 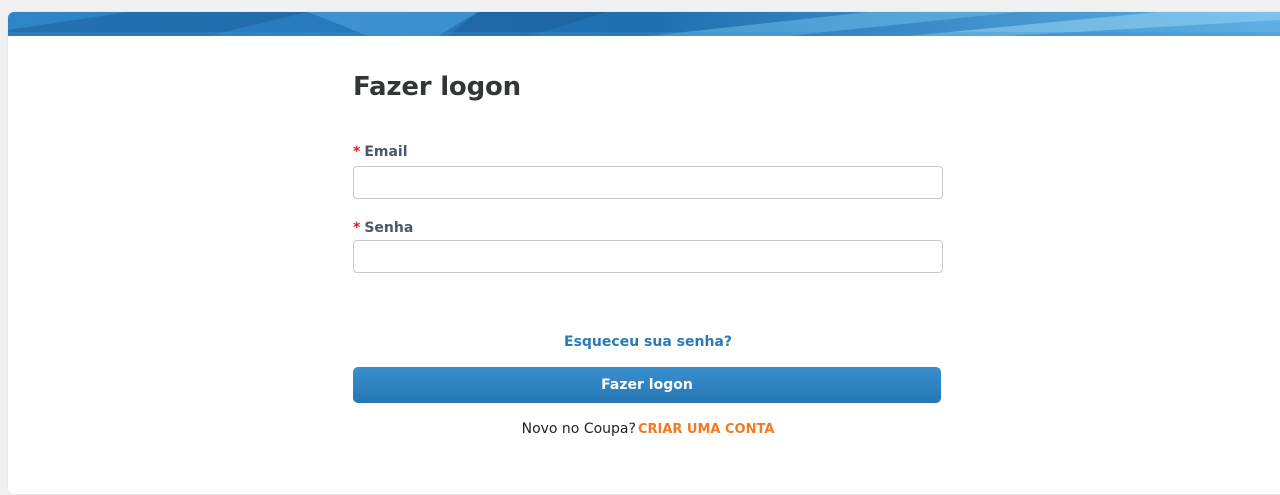 I want to click on email-label-text: Email, so click(x=386, y=152).